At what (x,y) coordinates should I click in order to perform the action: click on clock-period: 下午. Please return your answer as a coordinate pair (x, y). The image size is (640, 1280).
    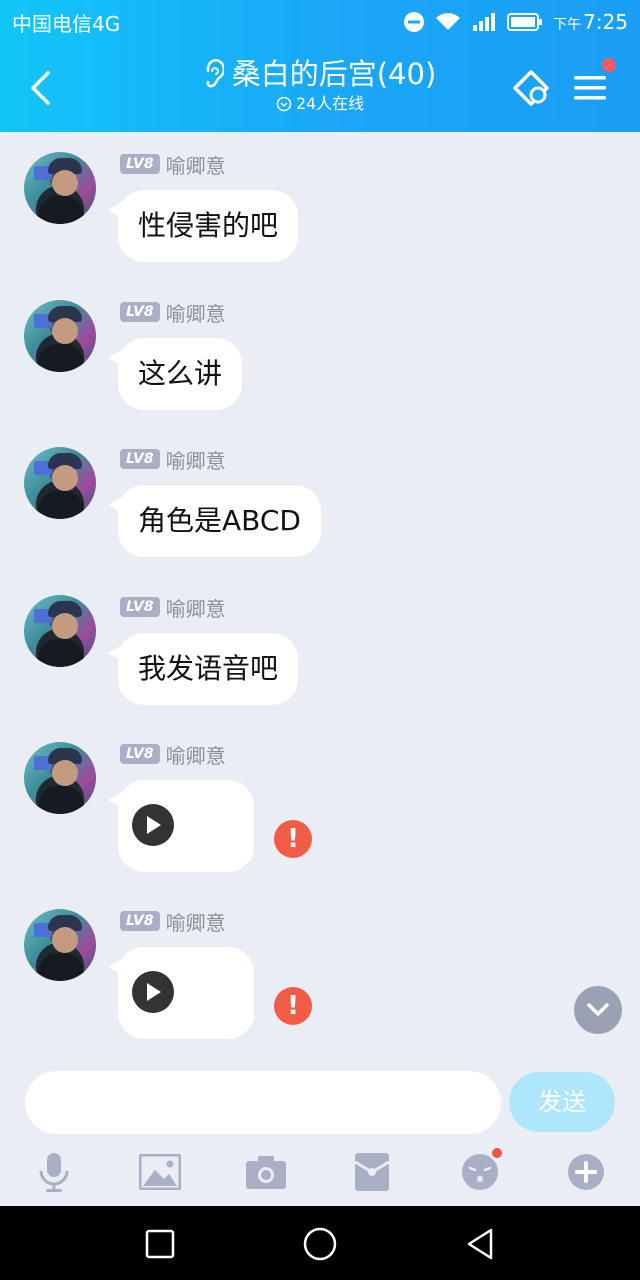
    Looking at the image, I should click on (567, 25).